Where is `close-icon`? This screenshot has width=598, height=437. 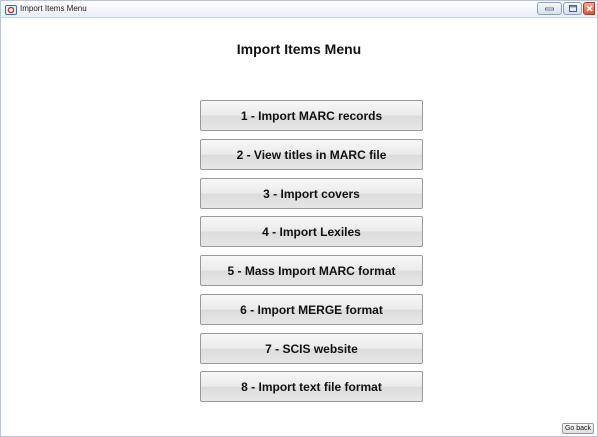
close-icon is located at coordinates (589, 8).